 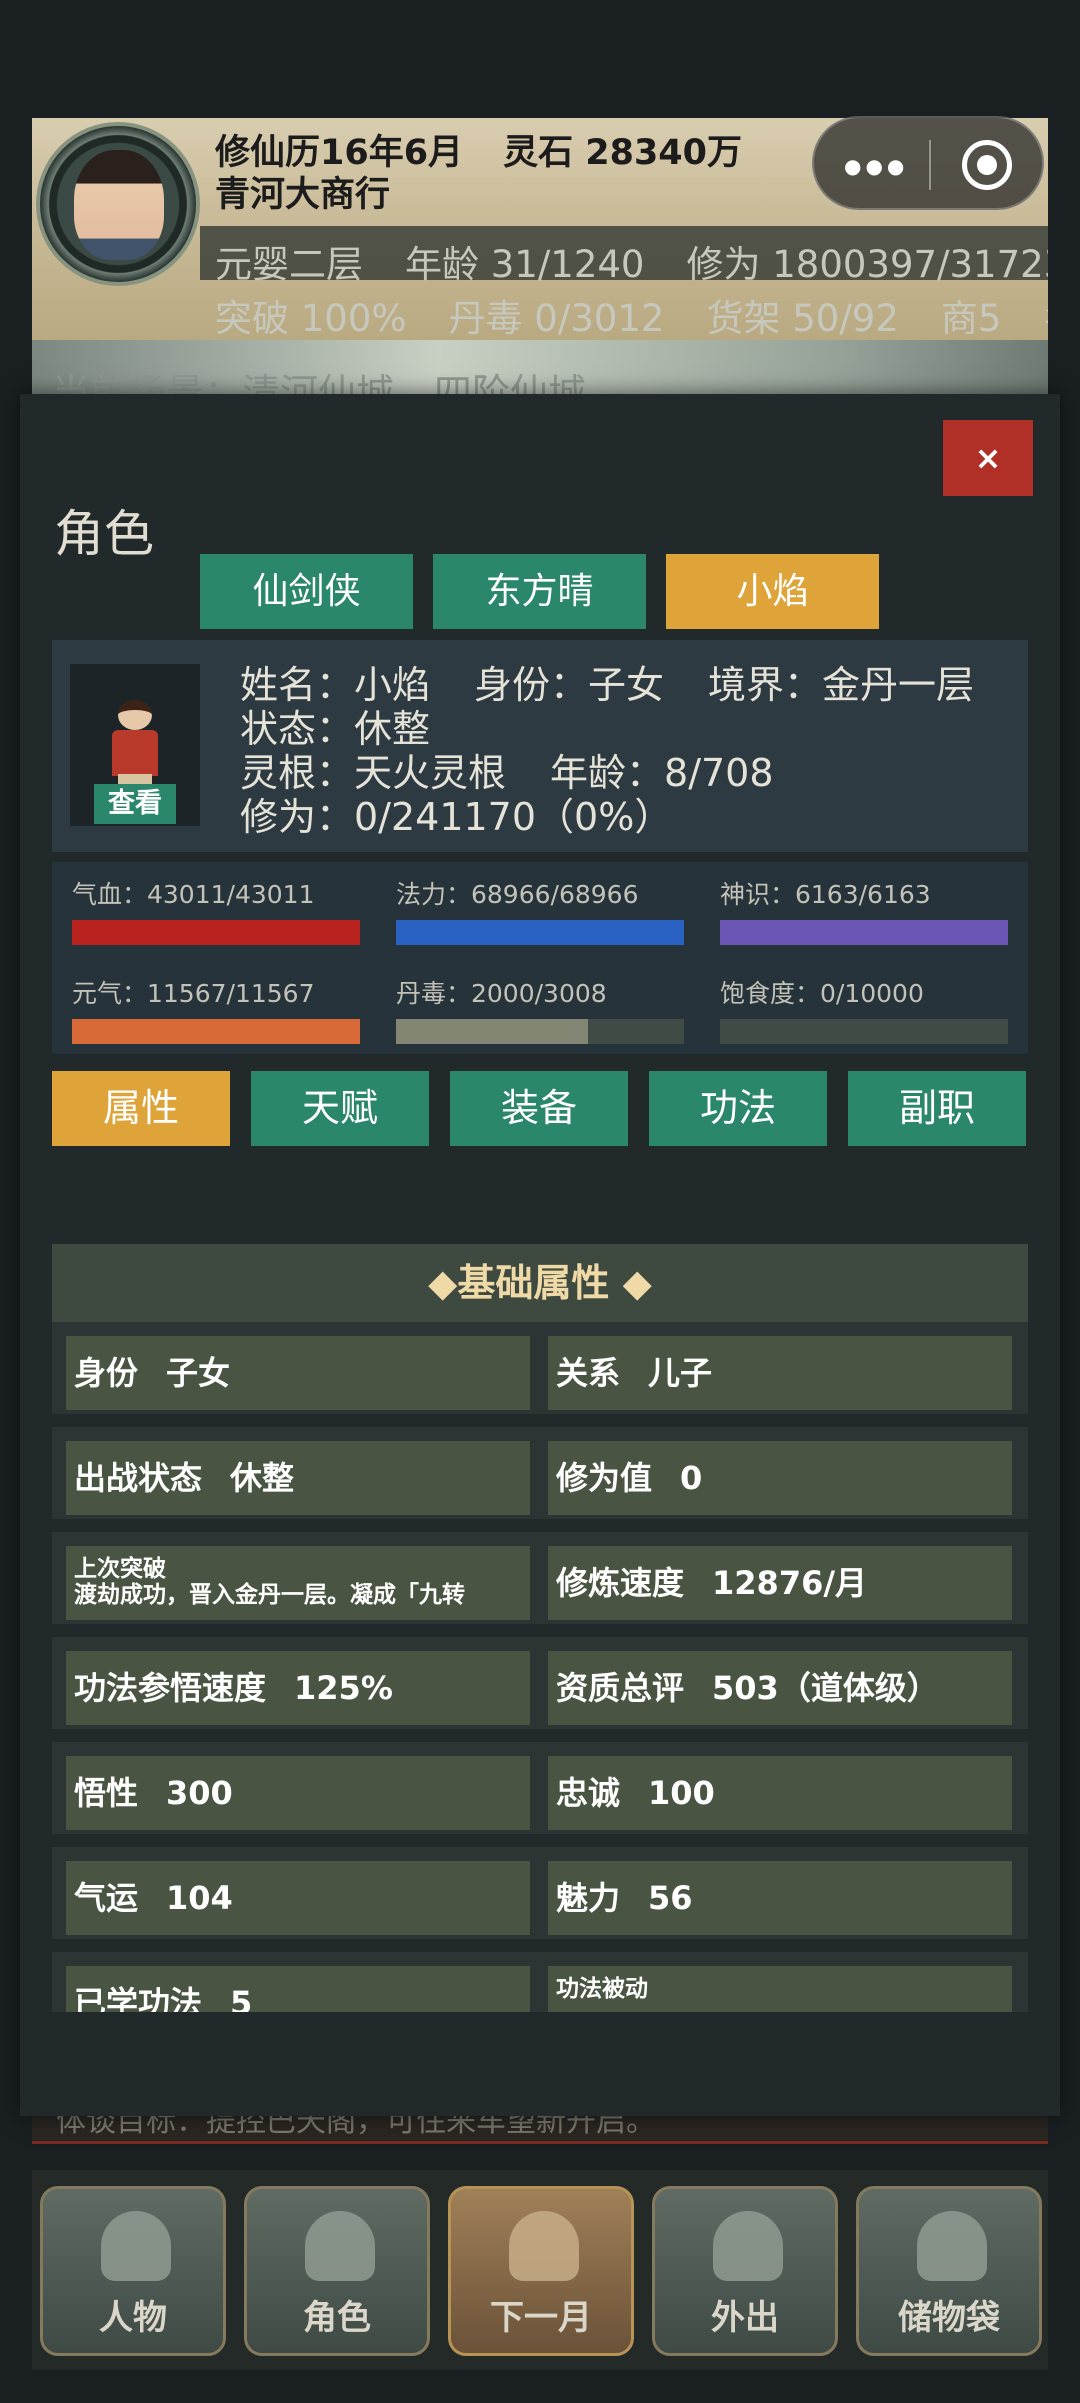 I want to click on nav-travel-button: 外出, so click(x=745, y=2271).